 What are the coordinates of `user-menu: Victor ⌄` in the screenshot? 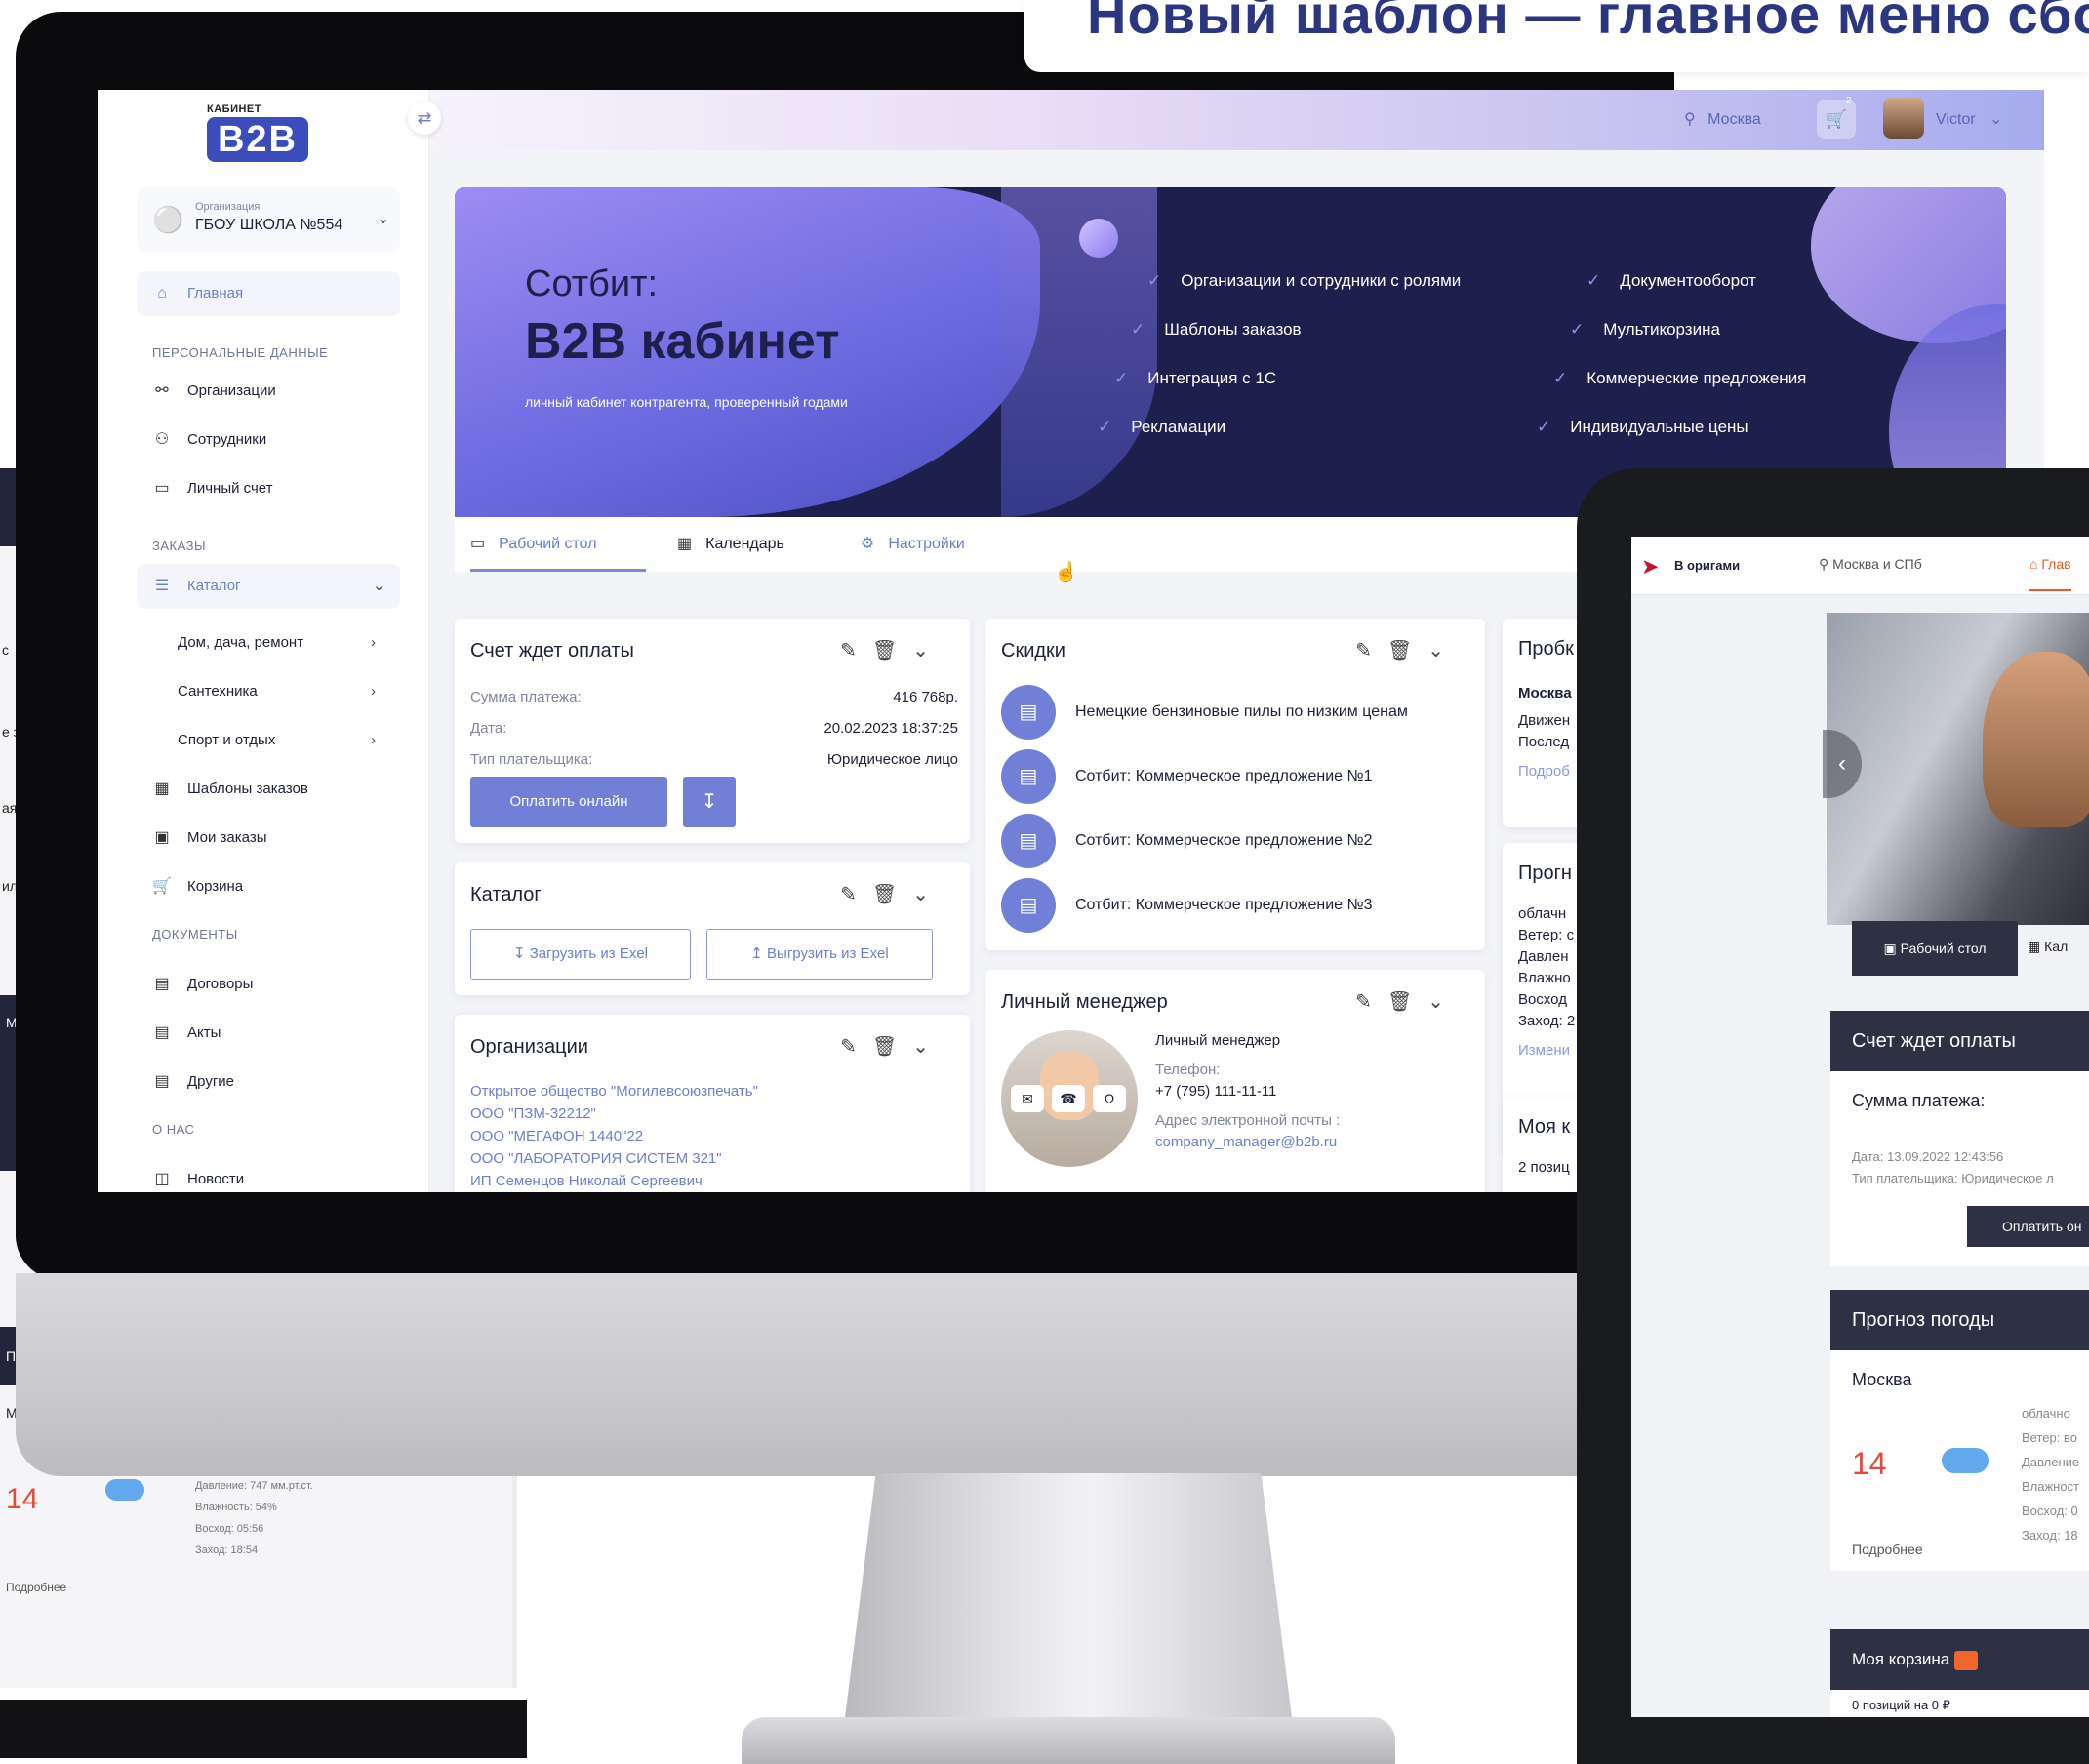 It's located at (1969, 119).